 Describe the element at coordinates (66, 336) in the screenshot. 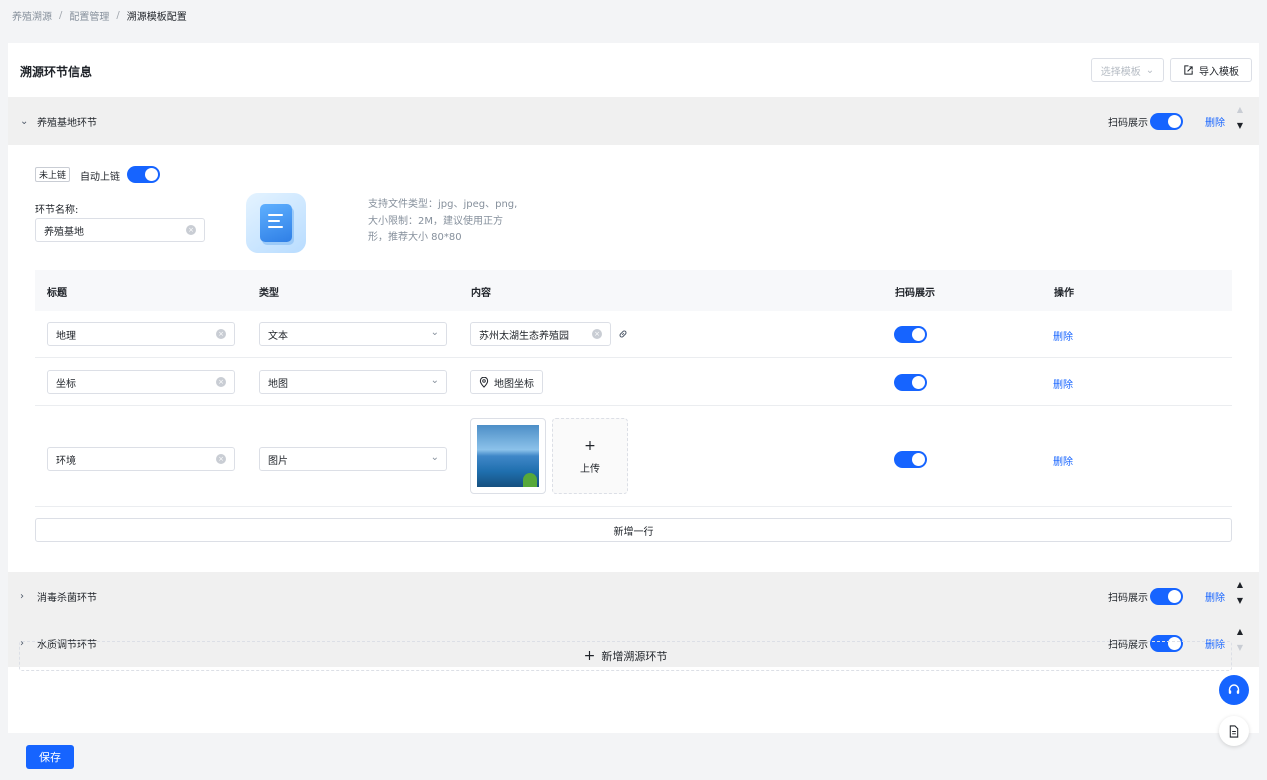

I see `row-title-value: 地理` at that location.